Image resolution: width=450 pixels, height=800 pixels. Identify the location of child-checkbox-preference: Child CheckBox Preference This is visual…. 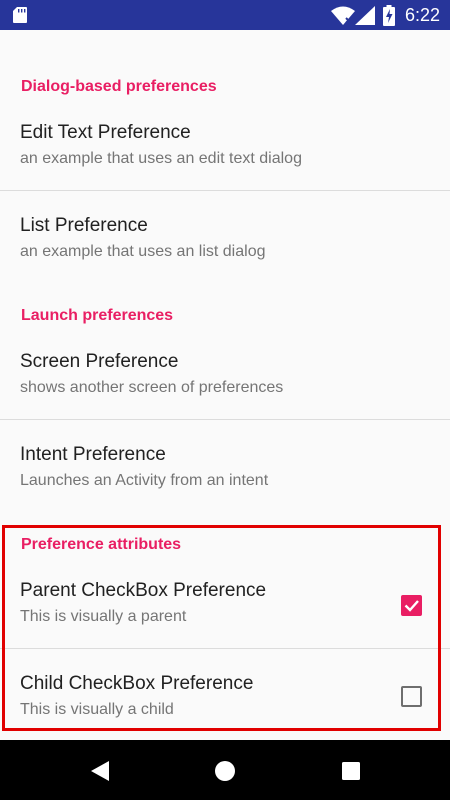
(225, 707).